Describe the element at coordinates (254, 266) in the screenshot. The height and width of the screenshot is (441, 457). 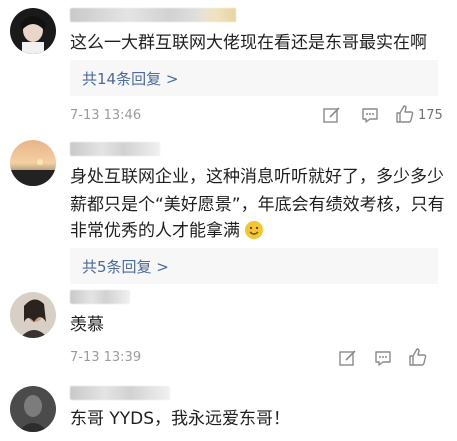
I see `view-replies-button: 共5条回复 >` at that location.